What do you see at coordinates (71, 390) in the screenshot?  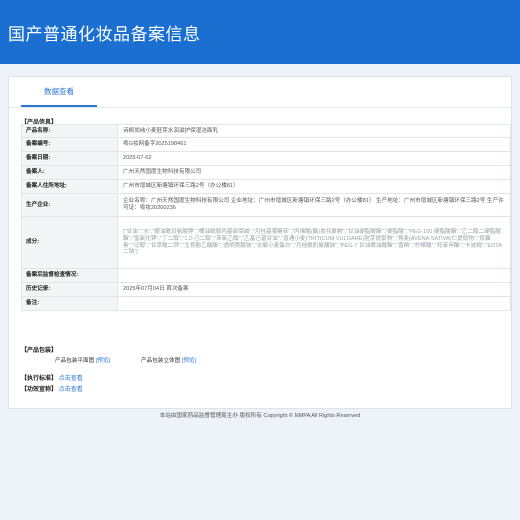 I see `efficacy-view-link: 点击查看` at bounding box center [71, 390].